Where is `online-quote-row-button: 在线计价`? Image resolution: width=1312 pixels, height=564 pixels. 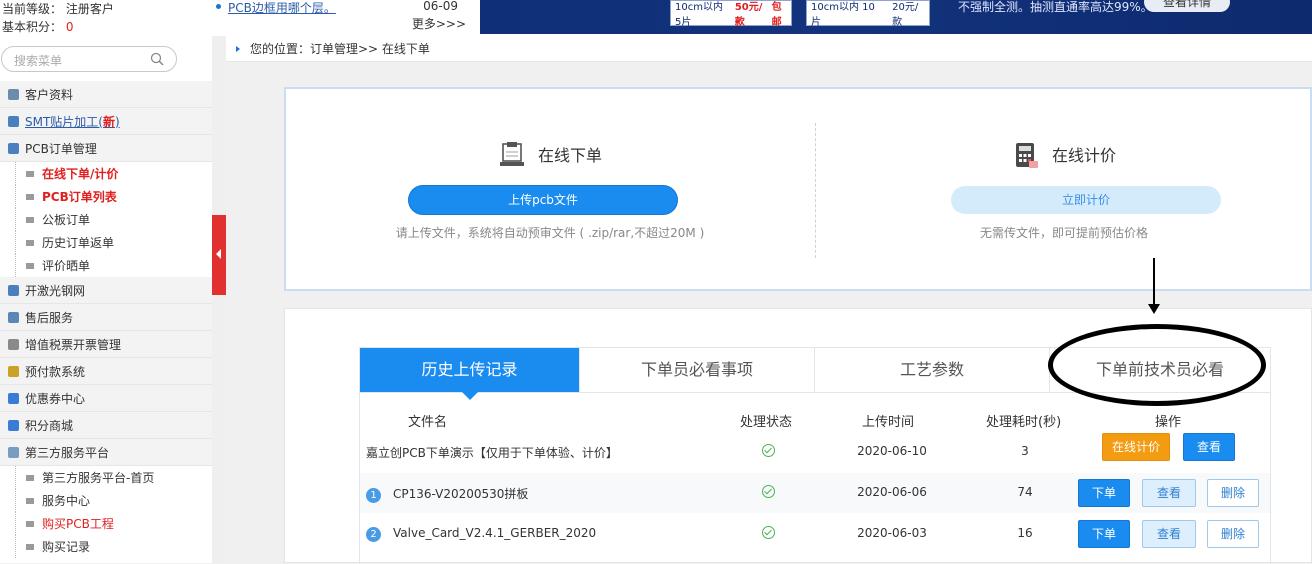
online-quote-row-button: 在线计价 is located at coordinates (1136, 447).